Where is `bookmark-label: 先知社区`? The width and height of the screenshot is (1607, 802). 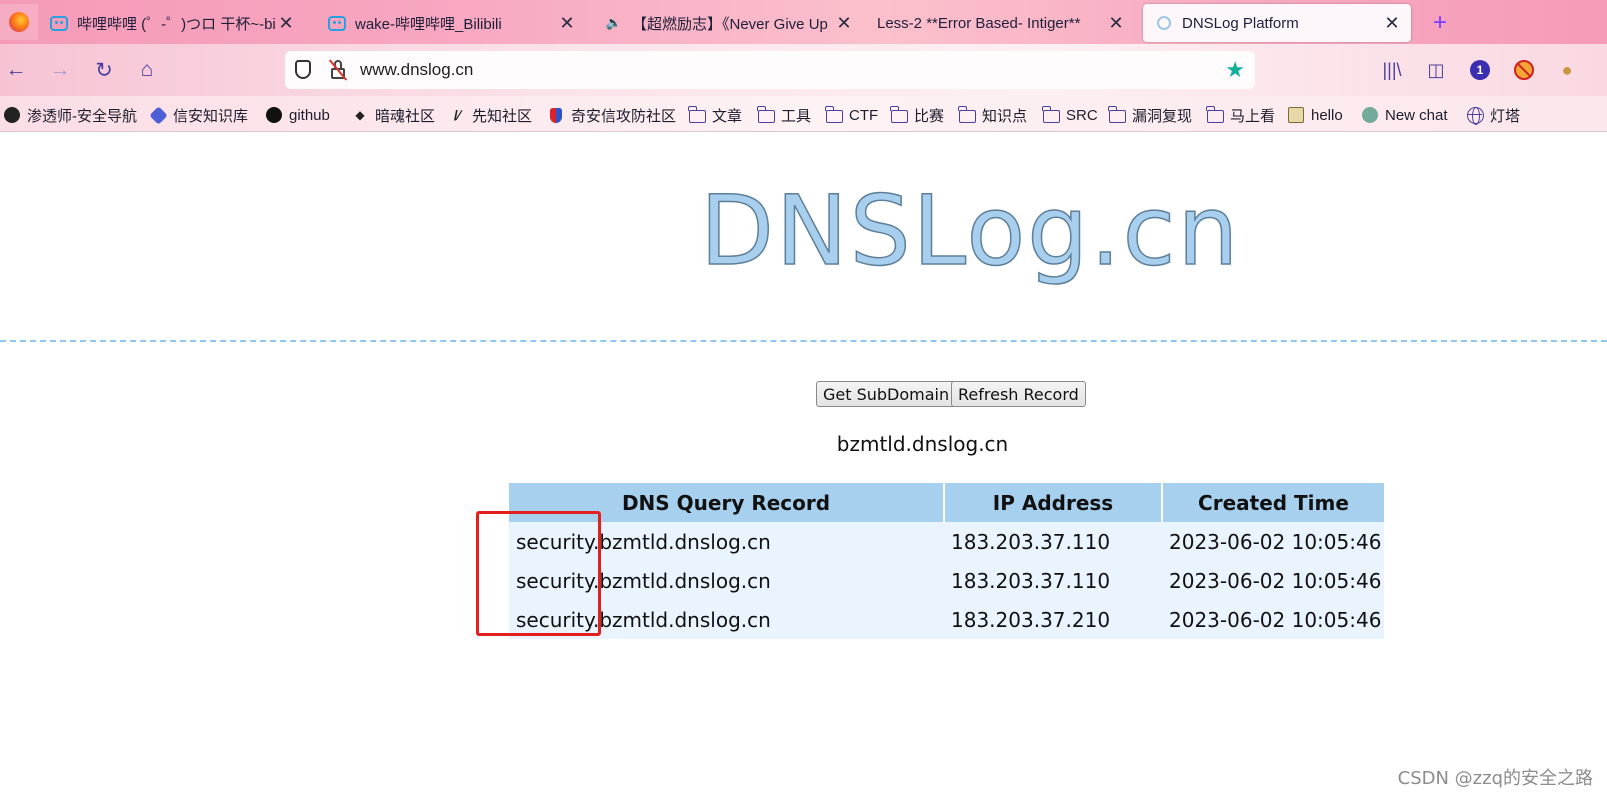 bookmark-label: 先知社区 is located at coordinates (502, 116).